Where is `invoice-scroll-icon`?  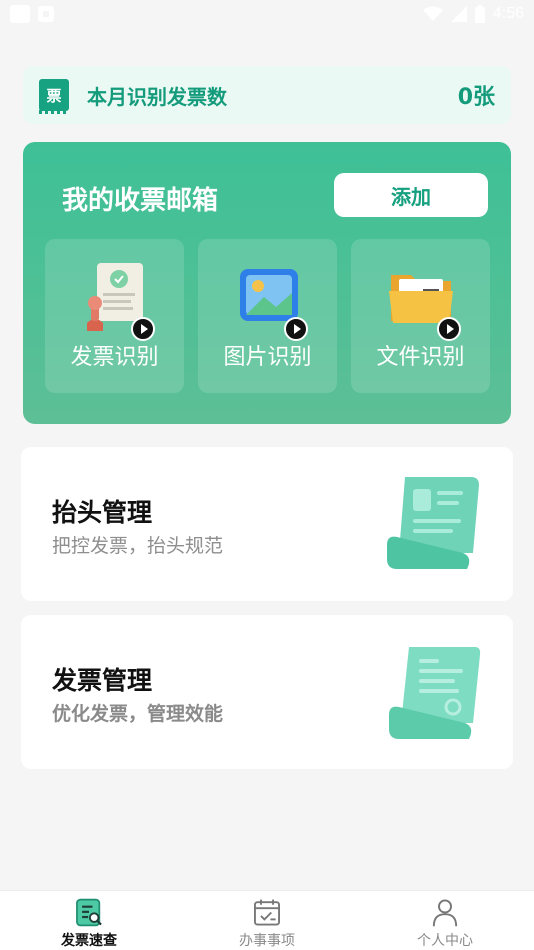 invoice-scroll-icon is located at coordinates (435, 693).